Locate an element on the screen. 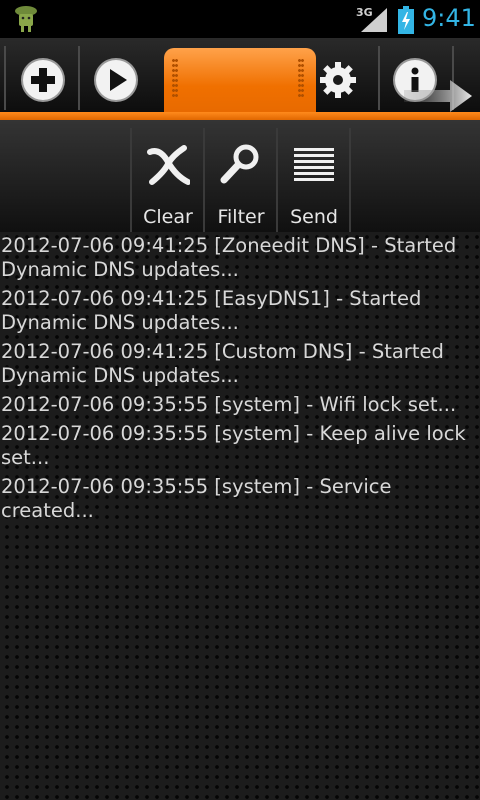 The image size is (480, 800). battery-charging-icon is located at coordinates (406, 20).